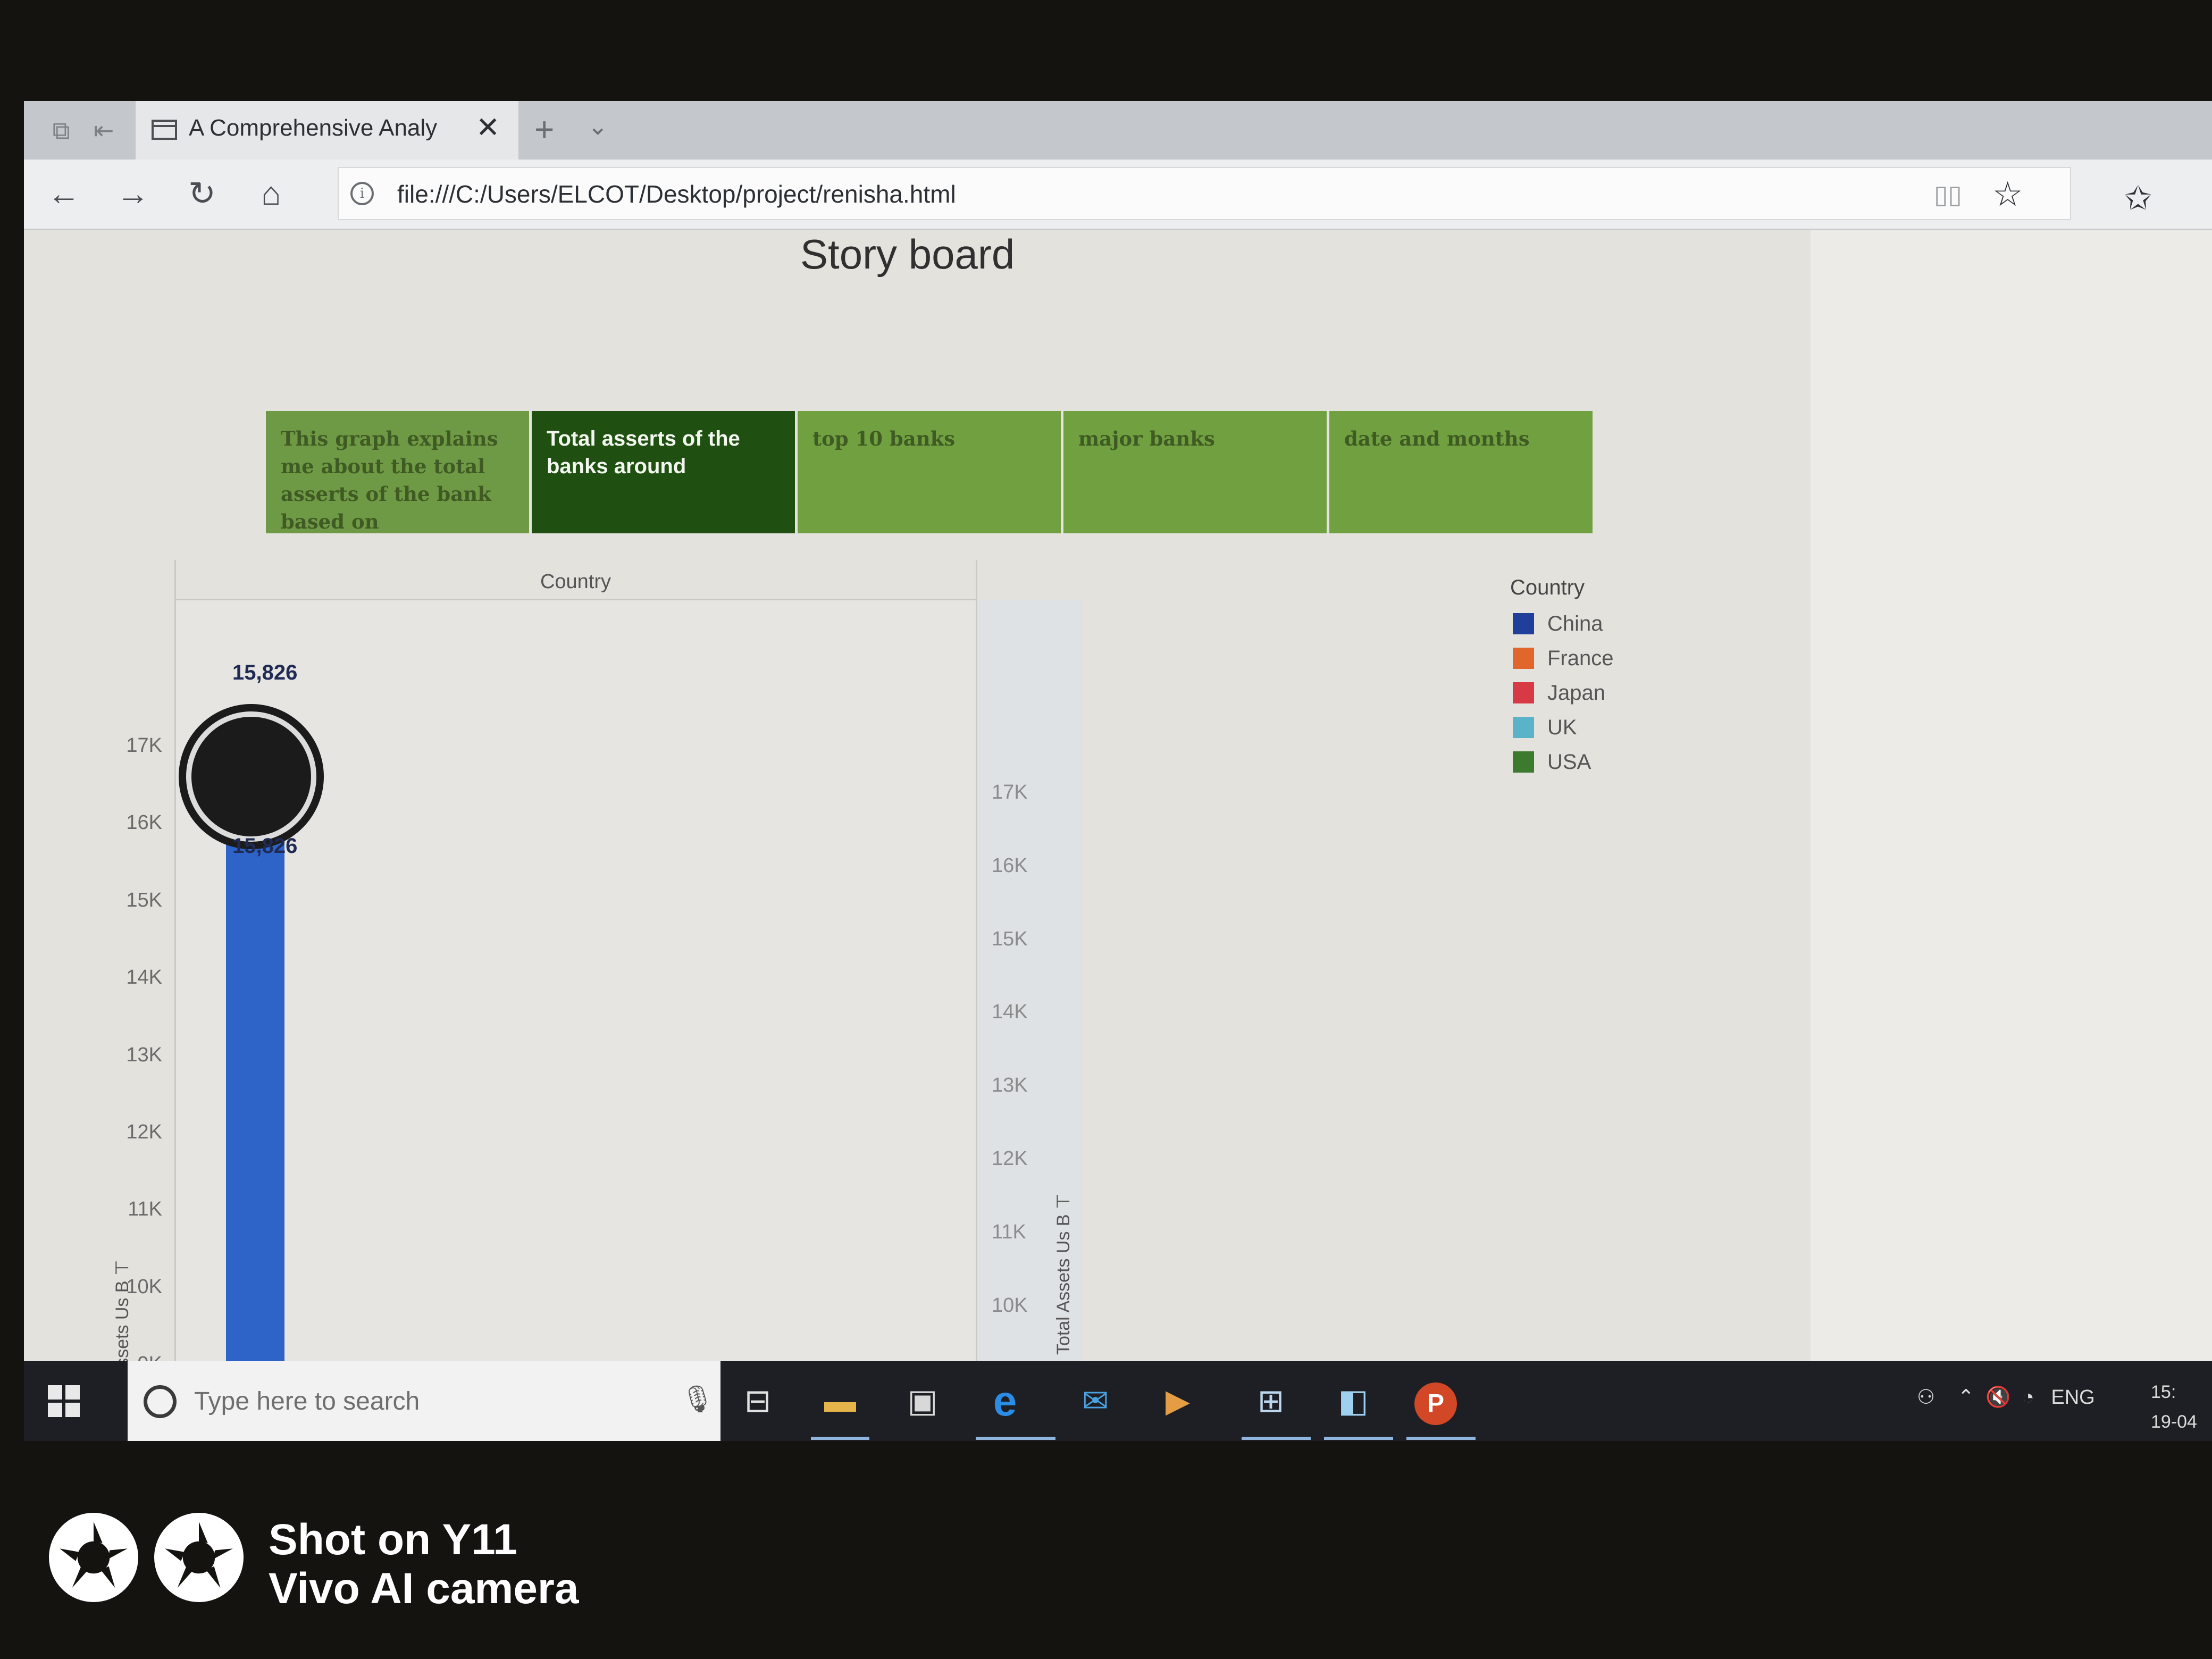 The height and width of the screenshot is (1659, 2212). I want to click on language-indicator: ENG, so click(2072, 1397).